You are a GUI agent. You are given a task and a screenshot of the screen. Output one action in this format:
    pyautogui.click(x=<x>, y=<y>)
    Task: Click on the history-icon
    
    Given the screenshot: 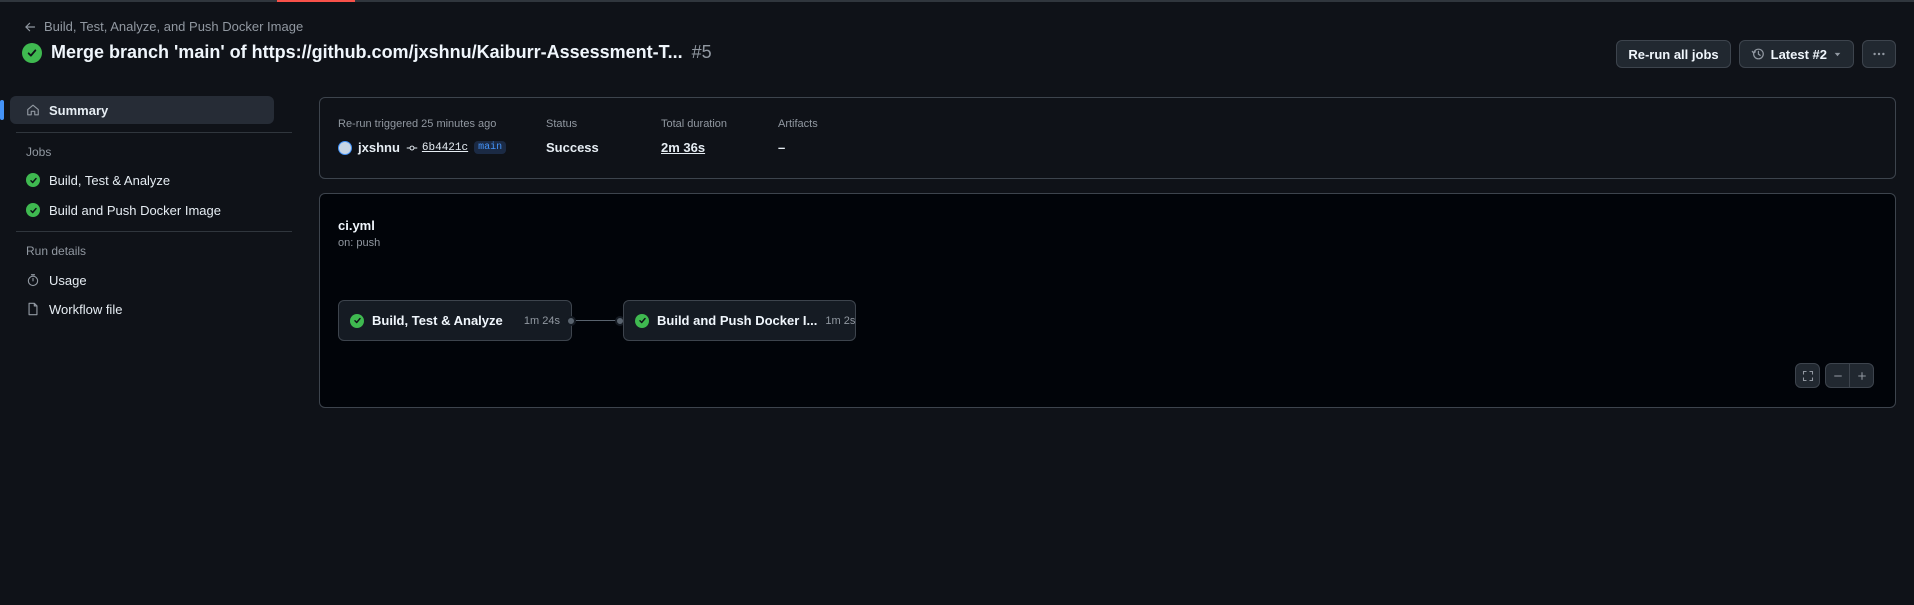 What is the action you would take?
    pyautogui.click(x=1757, y=54)
    